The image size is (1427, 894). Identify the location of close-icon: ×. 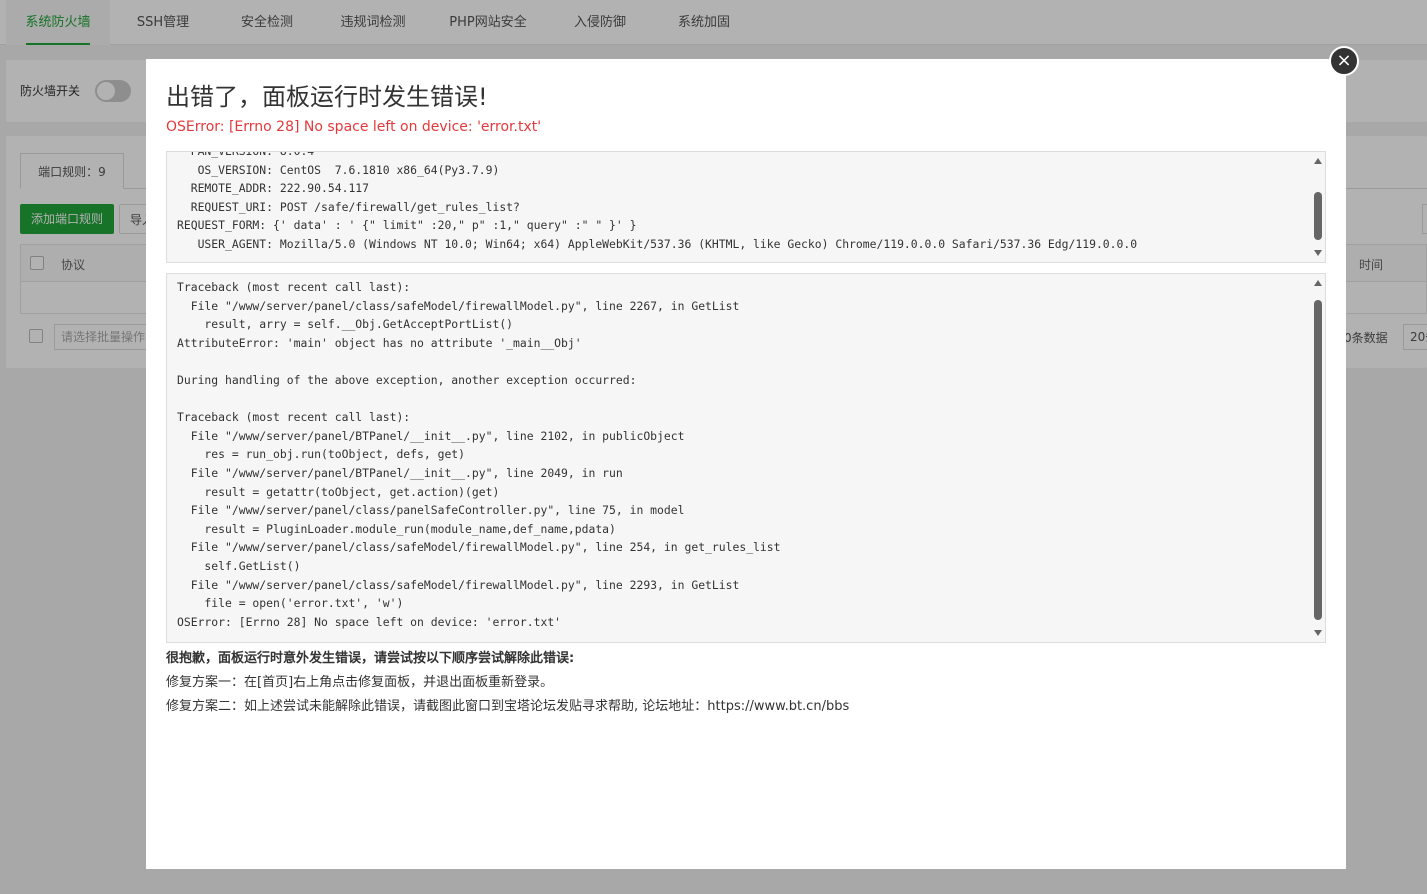
(1344, 61).